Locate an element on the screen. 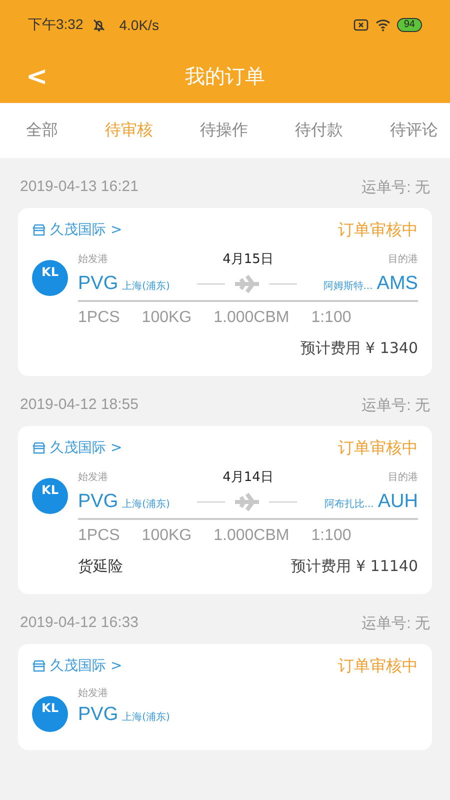  destination-code: AMS is located at coordinates (397, 284).